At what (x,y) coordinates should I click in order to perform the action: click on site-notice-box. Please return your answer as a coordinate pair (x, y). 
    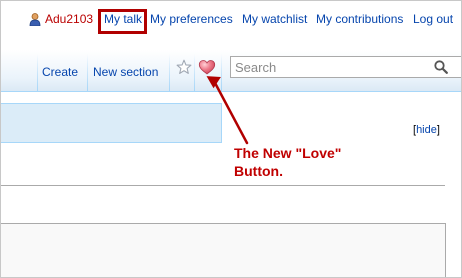
    Looking at the image, I should click on (111, 123).